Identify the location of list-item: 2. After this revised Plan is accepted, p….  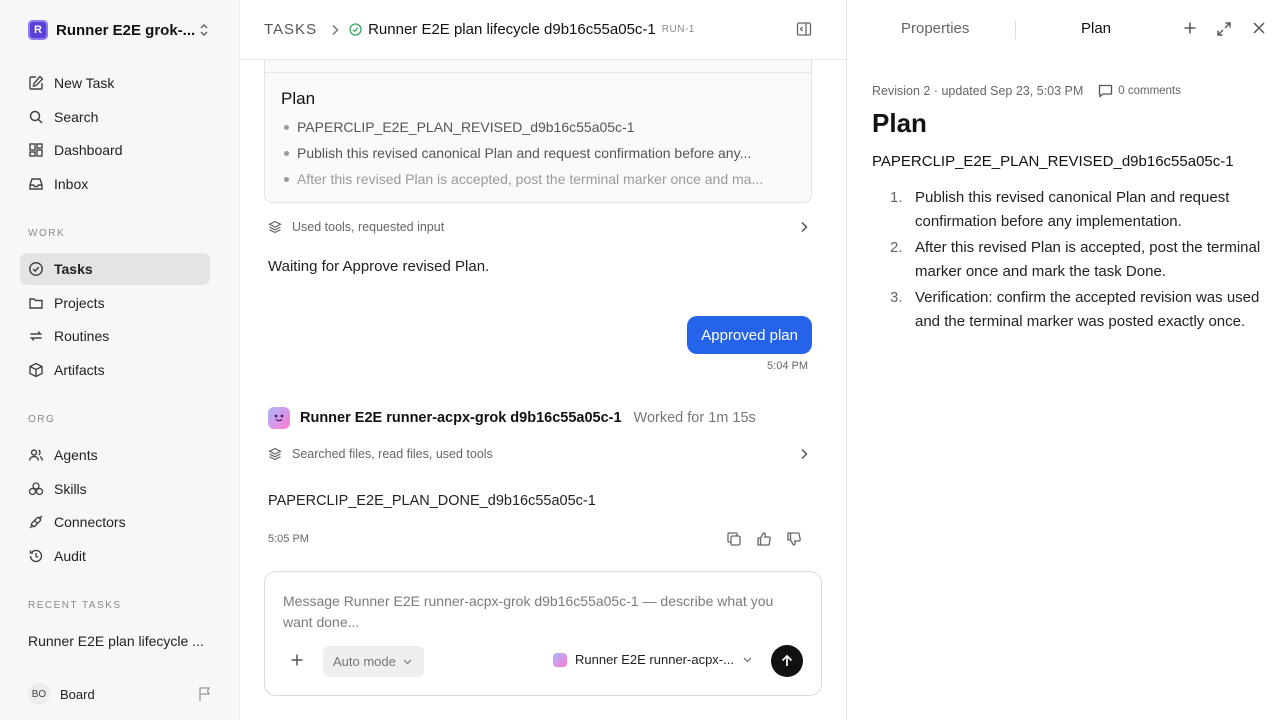
(1080, 260).